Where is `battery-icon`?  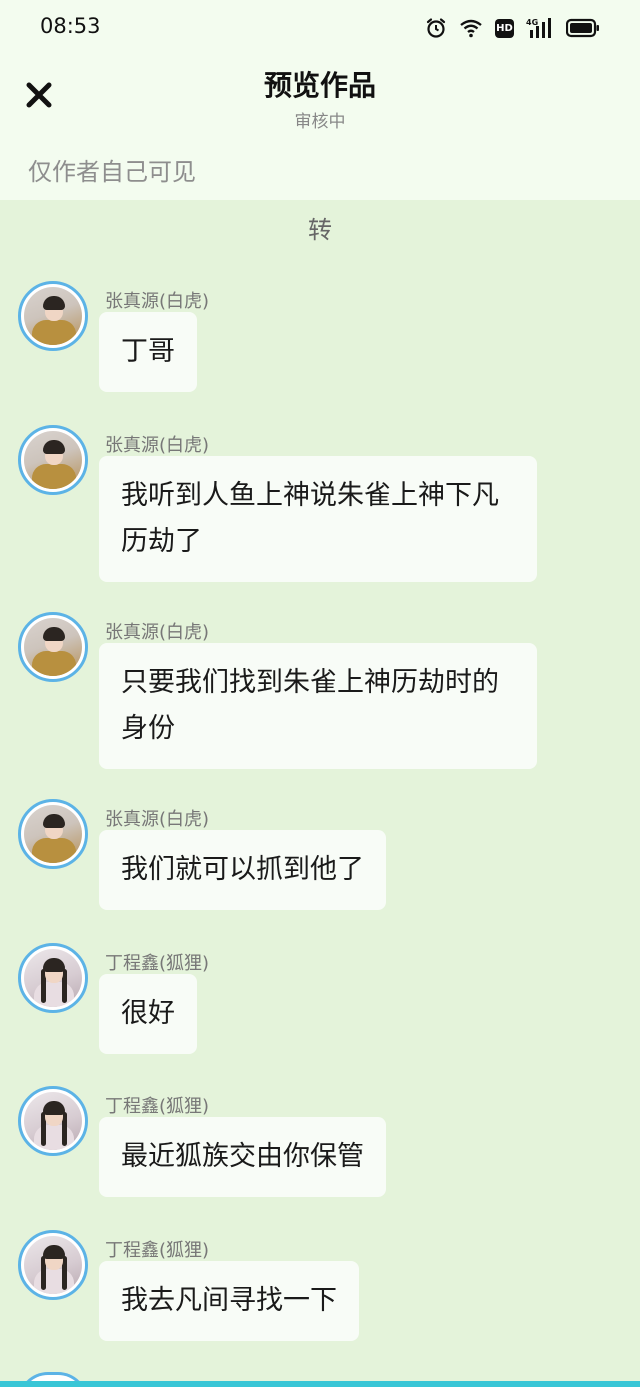
battery-icon is located at coordinates (583, 28).